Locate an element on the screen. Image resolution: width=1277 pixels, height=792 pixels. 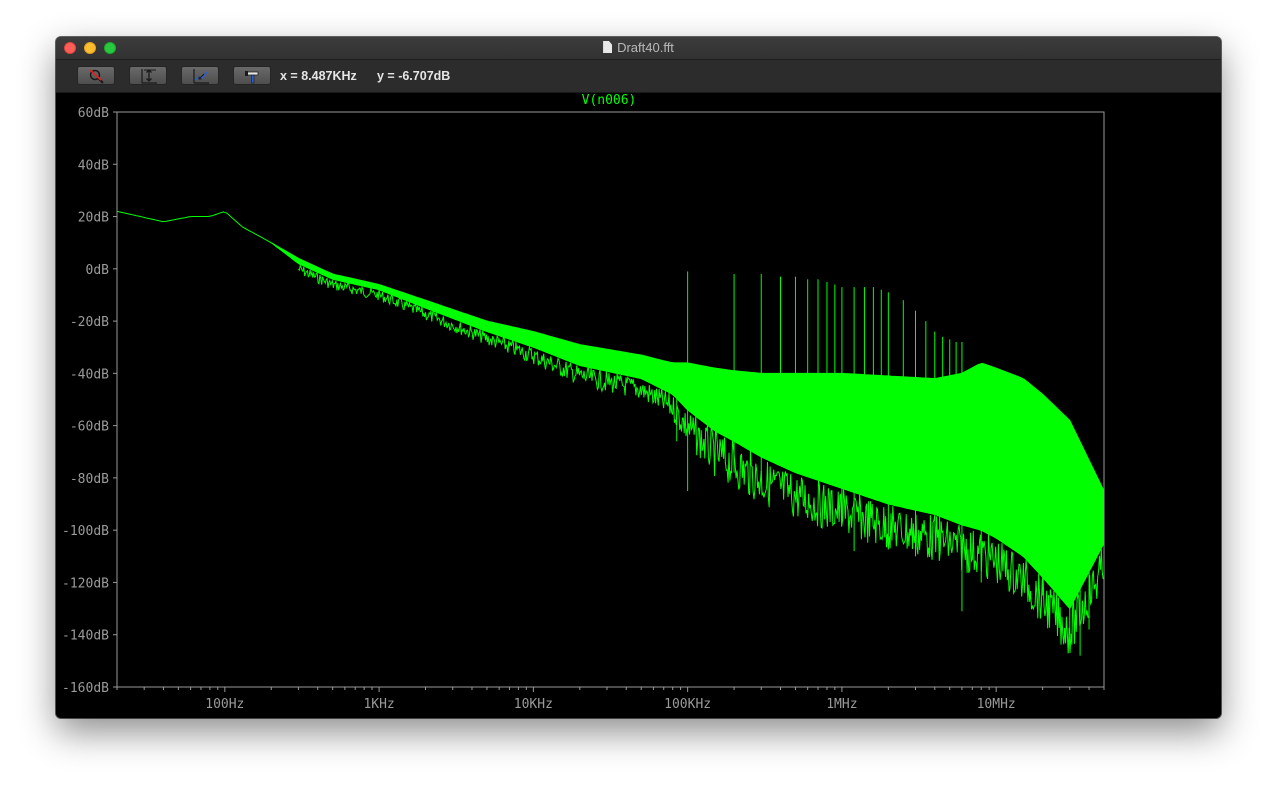
title-bar: Draft40.fft is located at coordinates (638, 48).